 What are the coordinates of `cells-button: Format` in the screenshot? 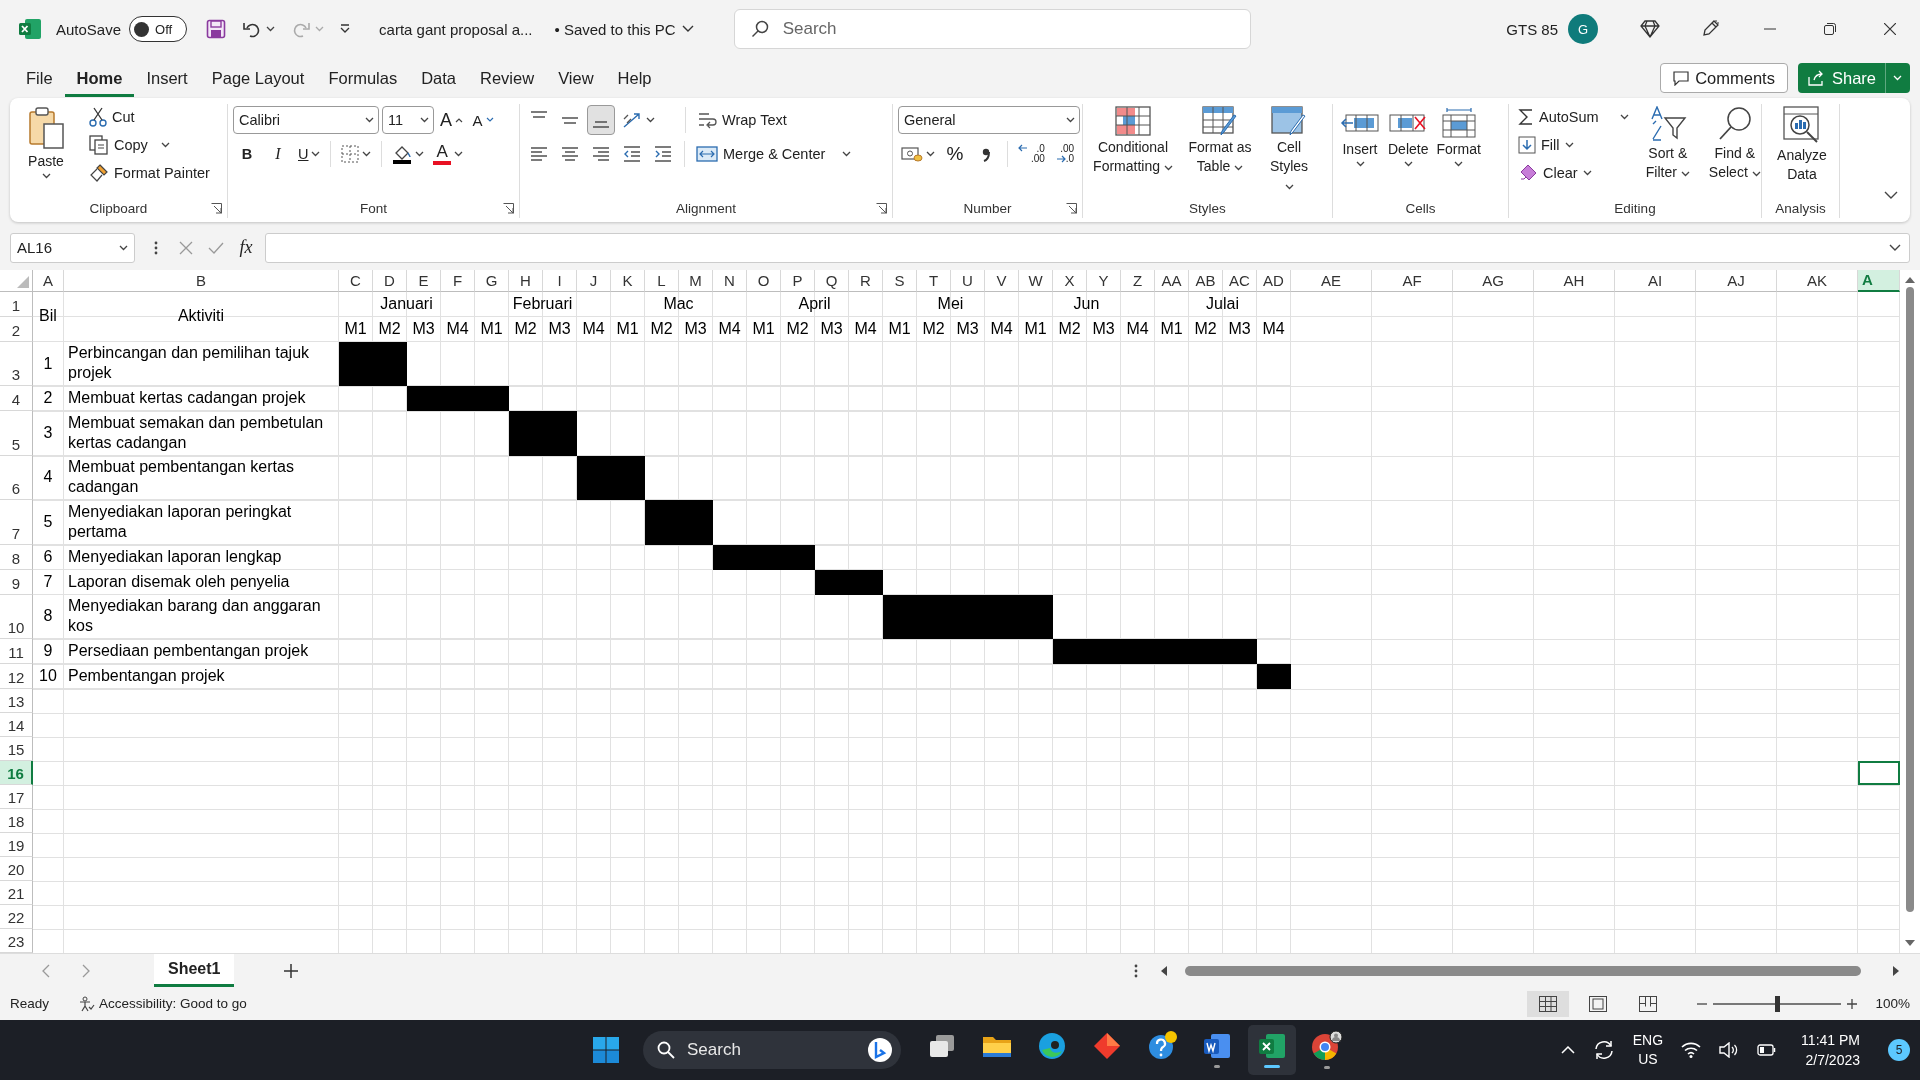 It's located at (1458, 136).